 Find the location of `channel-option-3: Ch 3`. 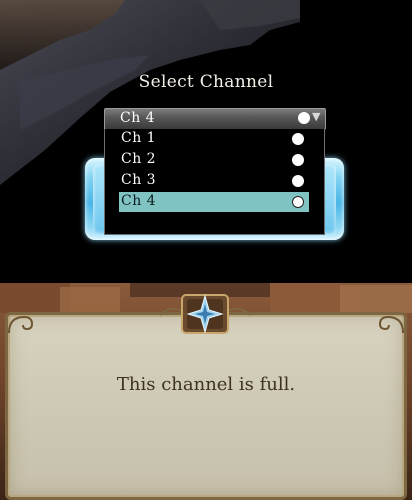

channel-option-3: Ch 3 is located at coordinates (214, 181).